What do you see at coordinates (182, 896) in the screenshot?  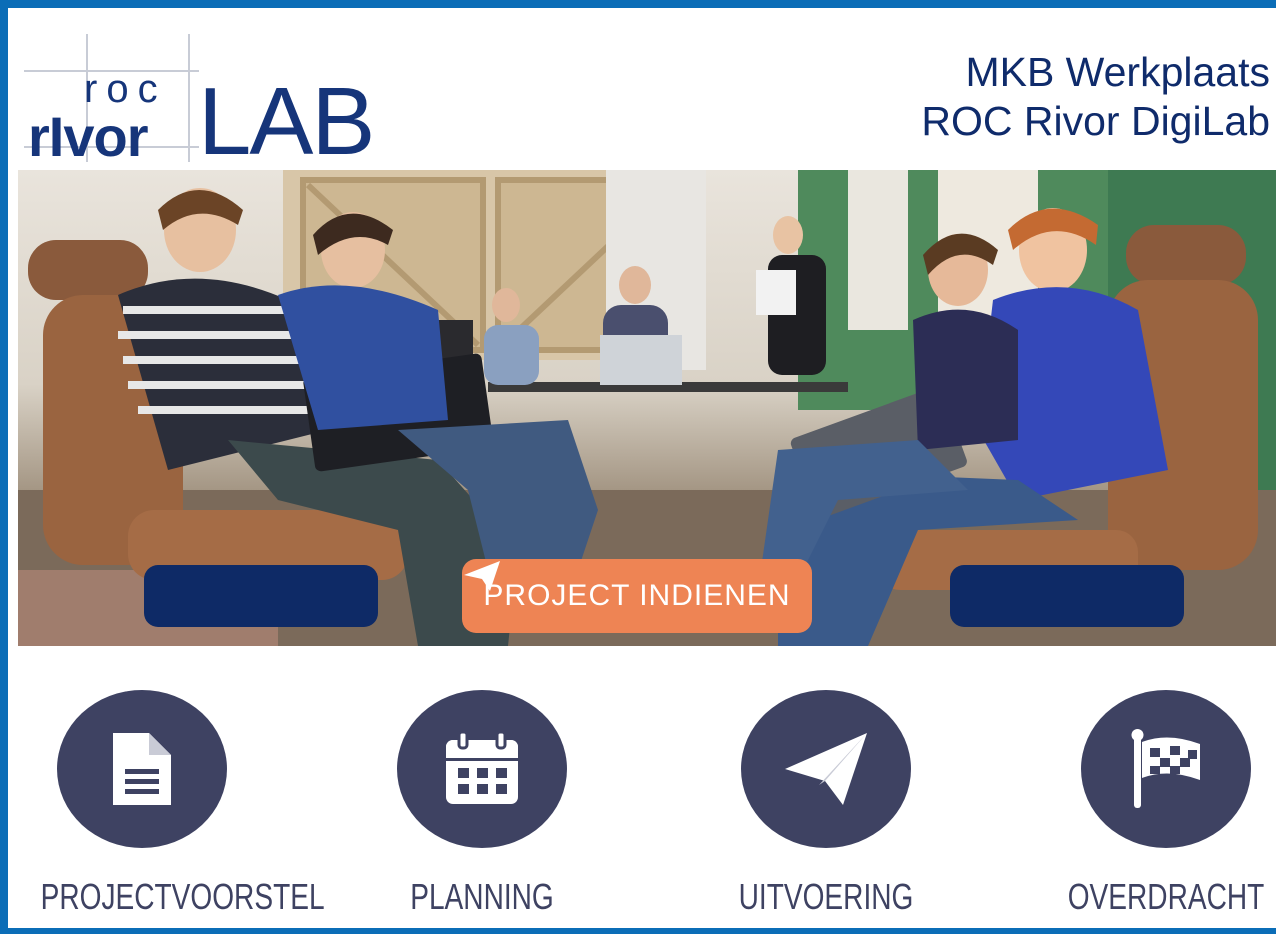 I see `step-projectvoorstel-label: PROJECTVOORSTEL` at bounding box center [182, 896].